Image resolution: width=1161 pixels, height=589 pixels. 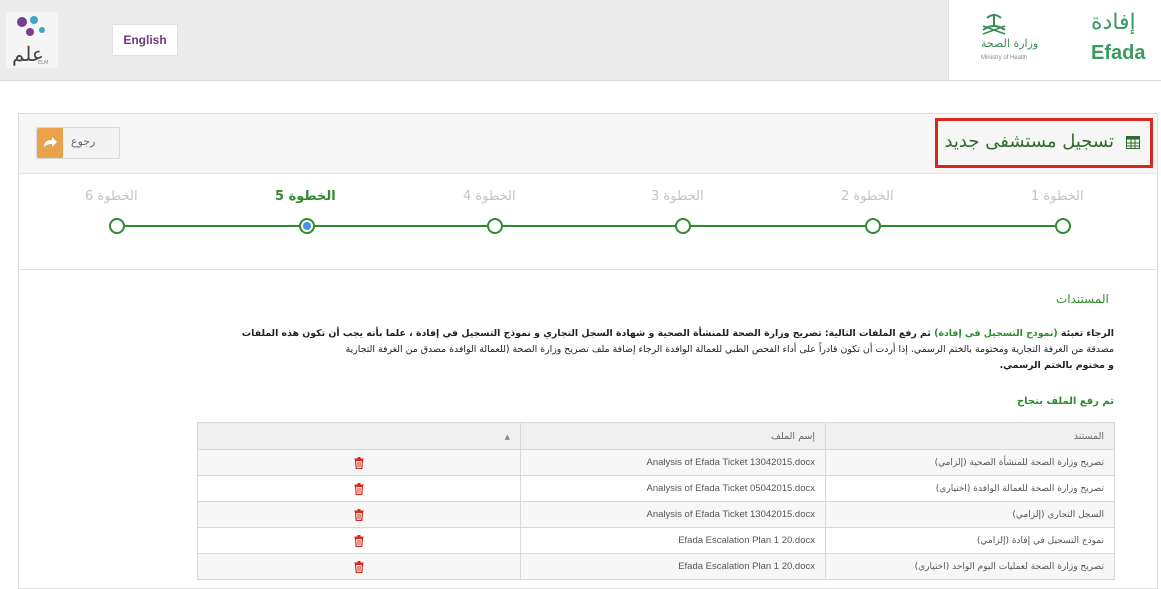 I want to click on moh-name-english: Ministry of Health, so click(x=1004, y=58).